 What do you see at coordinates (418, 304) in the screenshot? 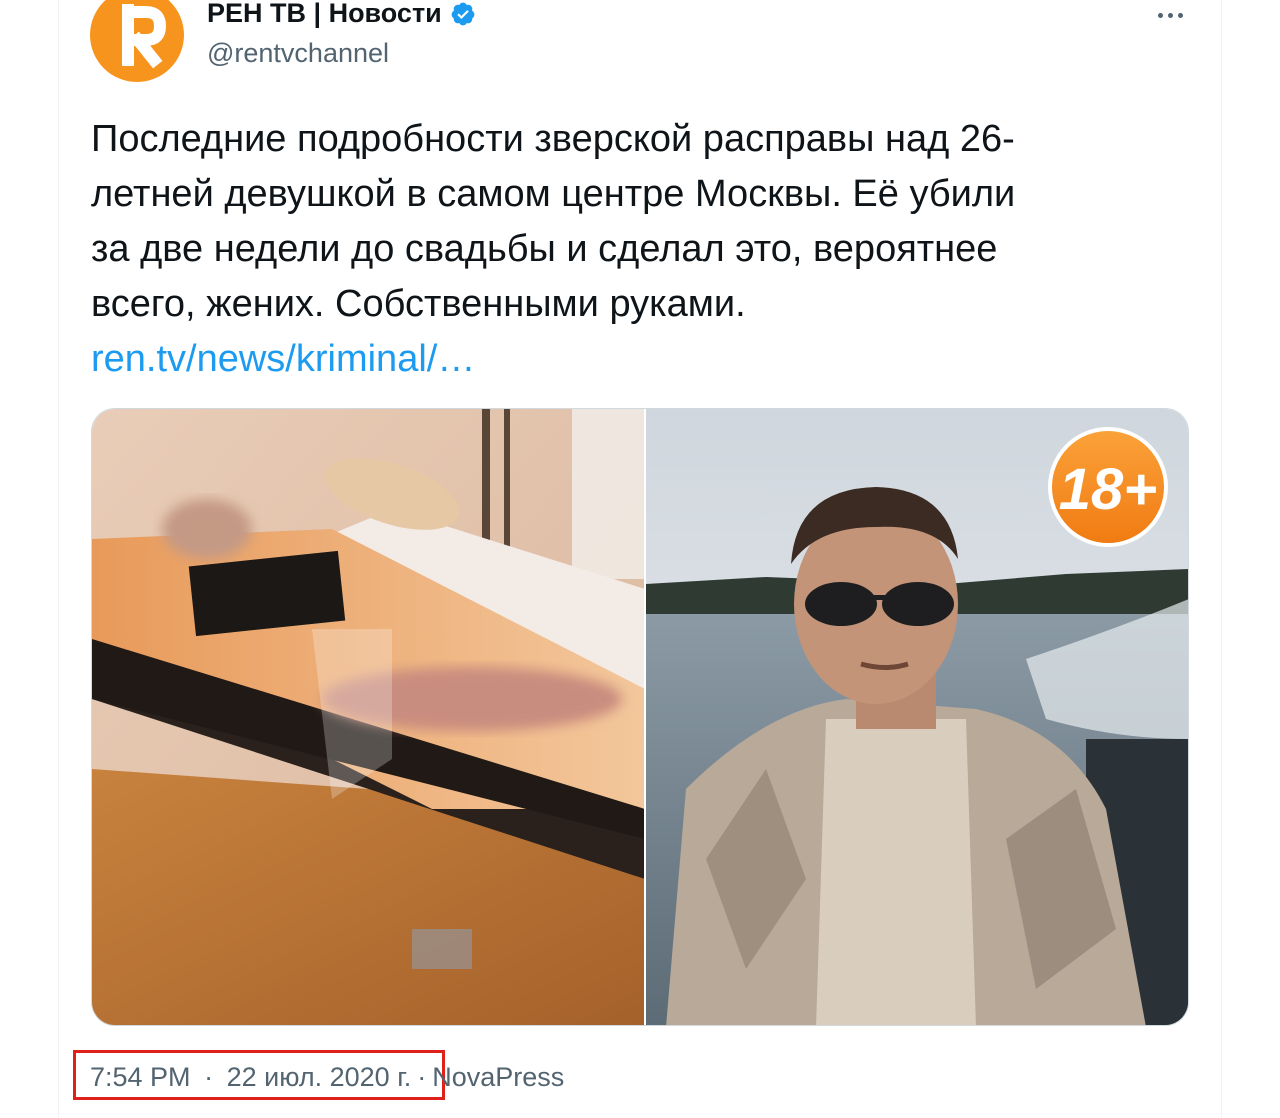
I see `tweet-text-line: всего, жених. Собственными руками.` at bounding box center [418, 304].